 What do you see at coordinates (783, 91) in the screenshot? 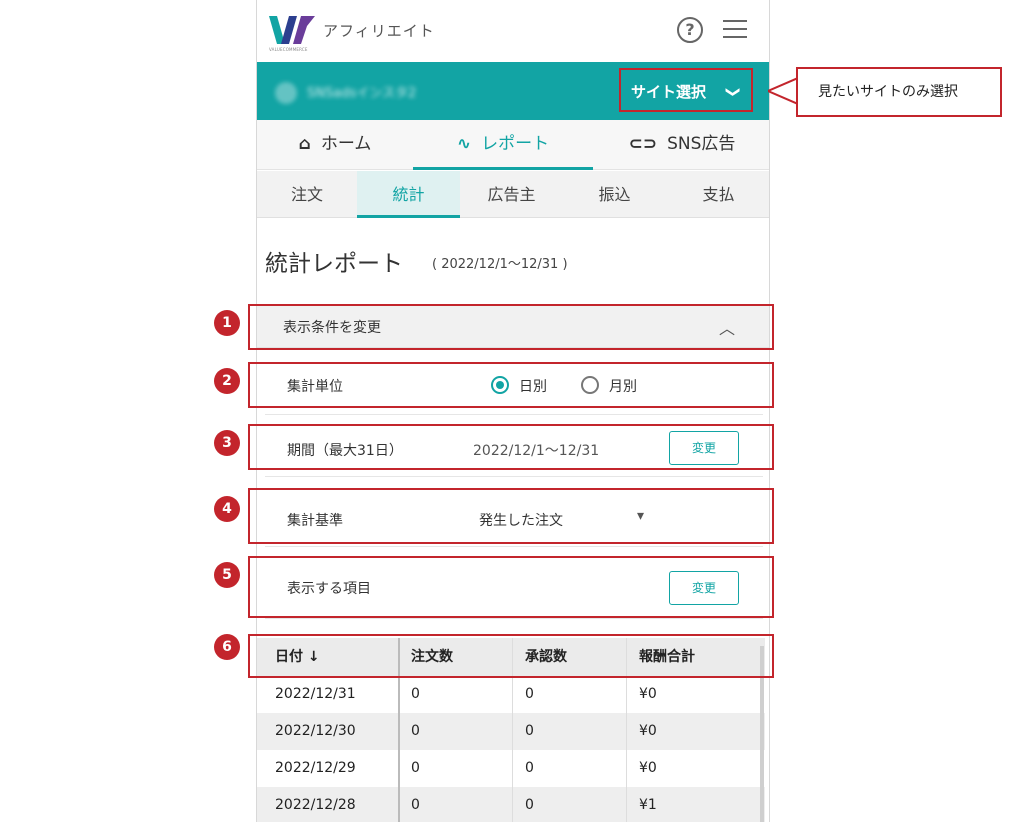
I see `callout-pointer` at bounding box center [783, 91].